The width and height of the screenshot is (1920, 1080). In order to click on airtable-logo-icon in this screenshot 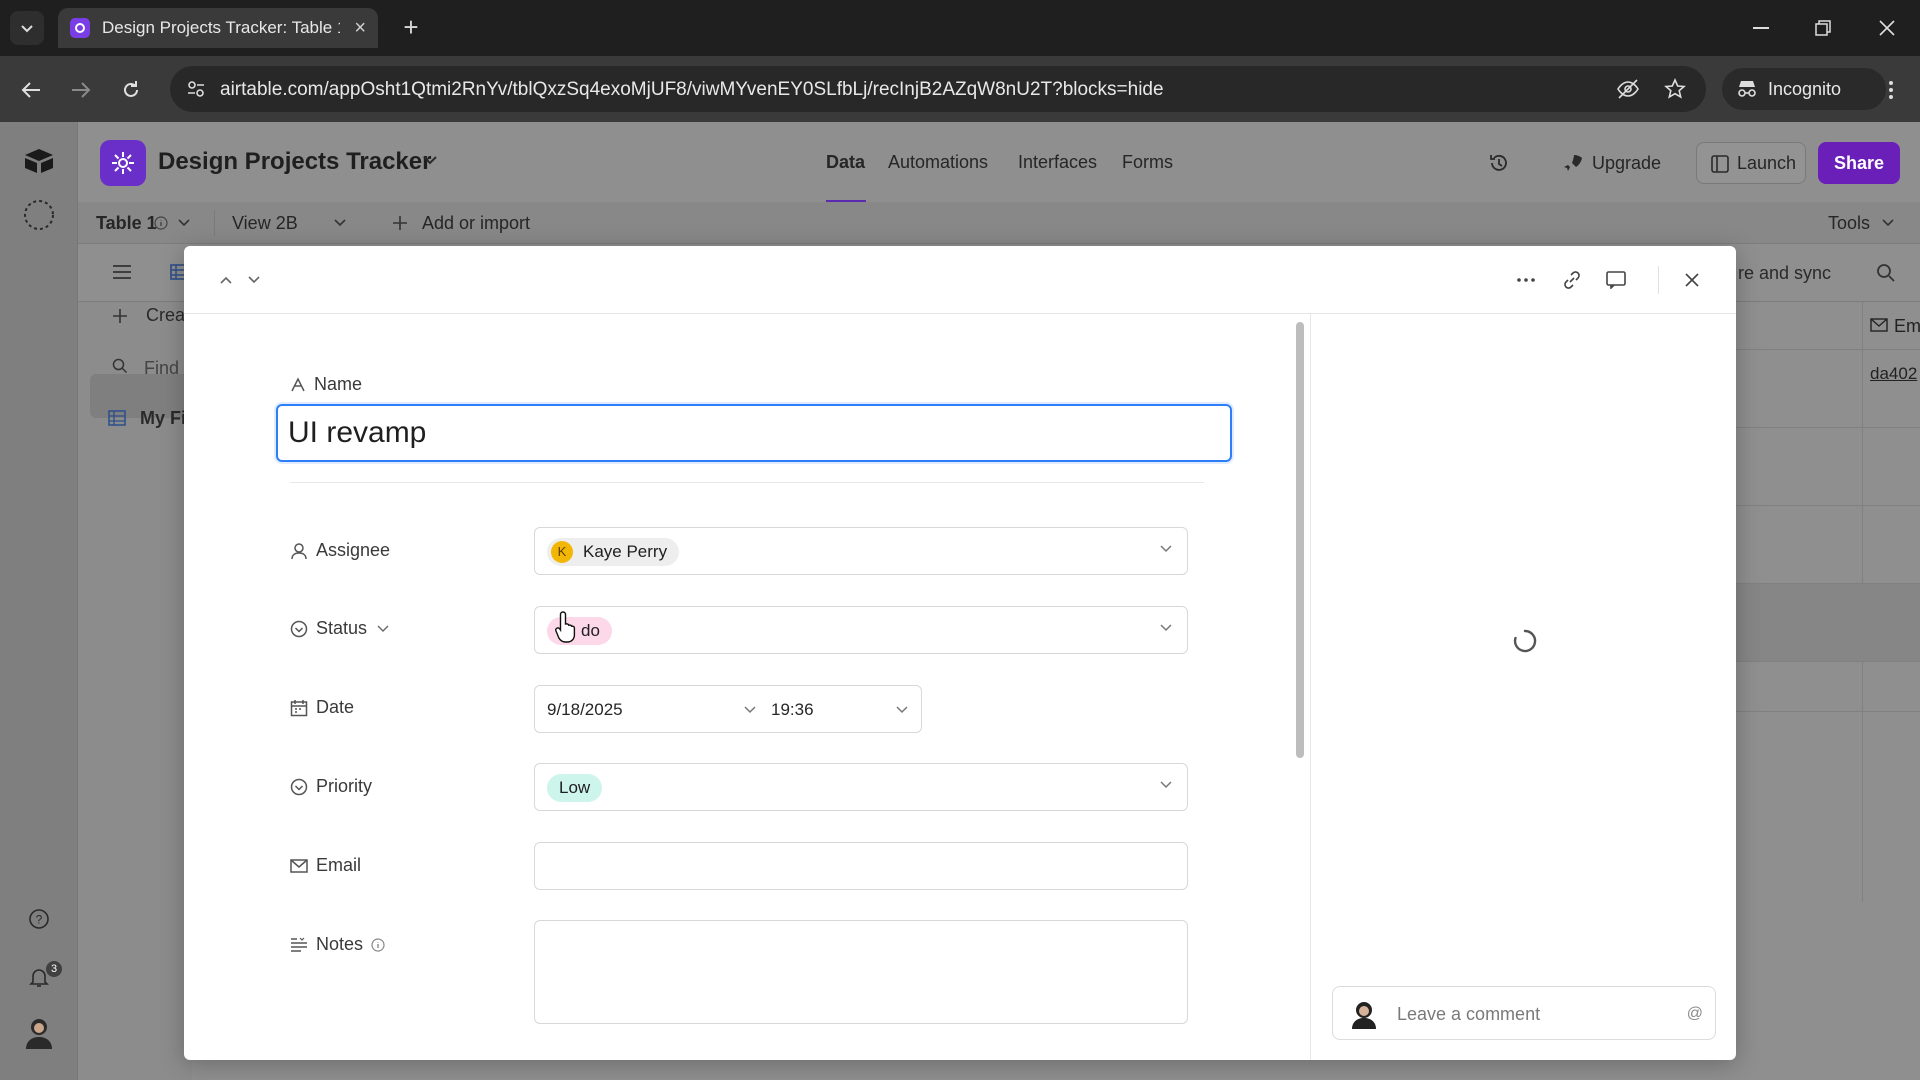, I will do `click(39, 161)`.